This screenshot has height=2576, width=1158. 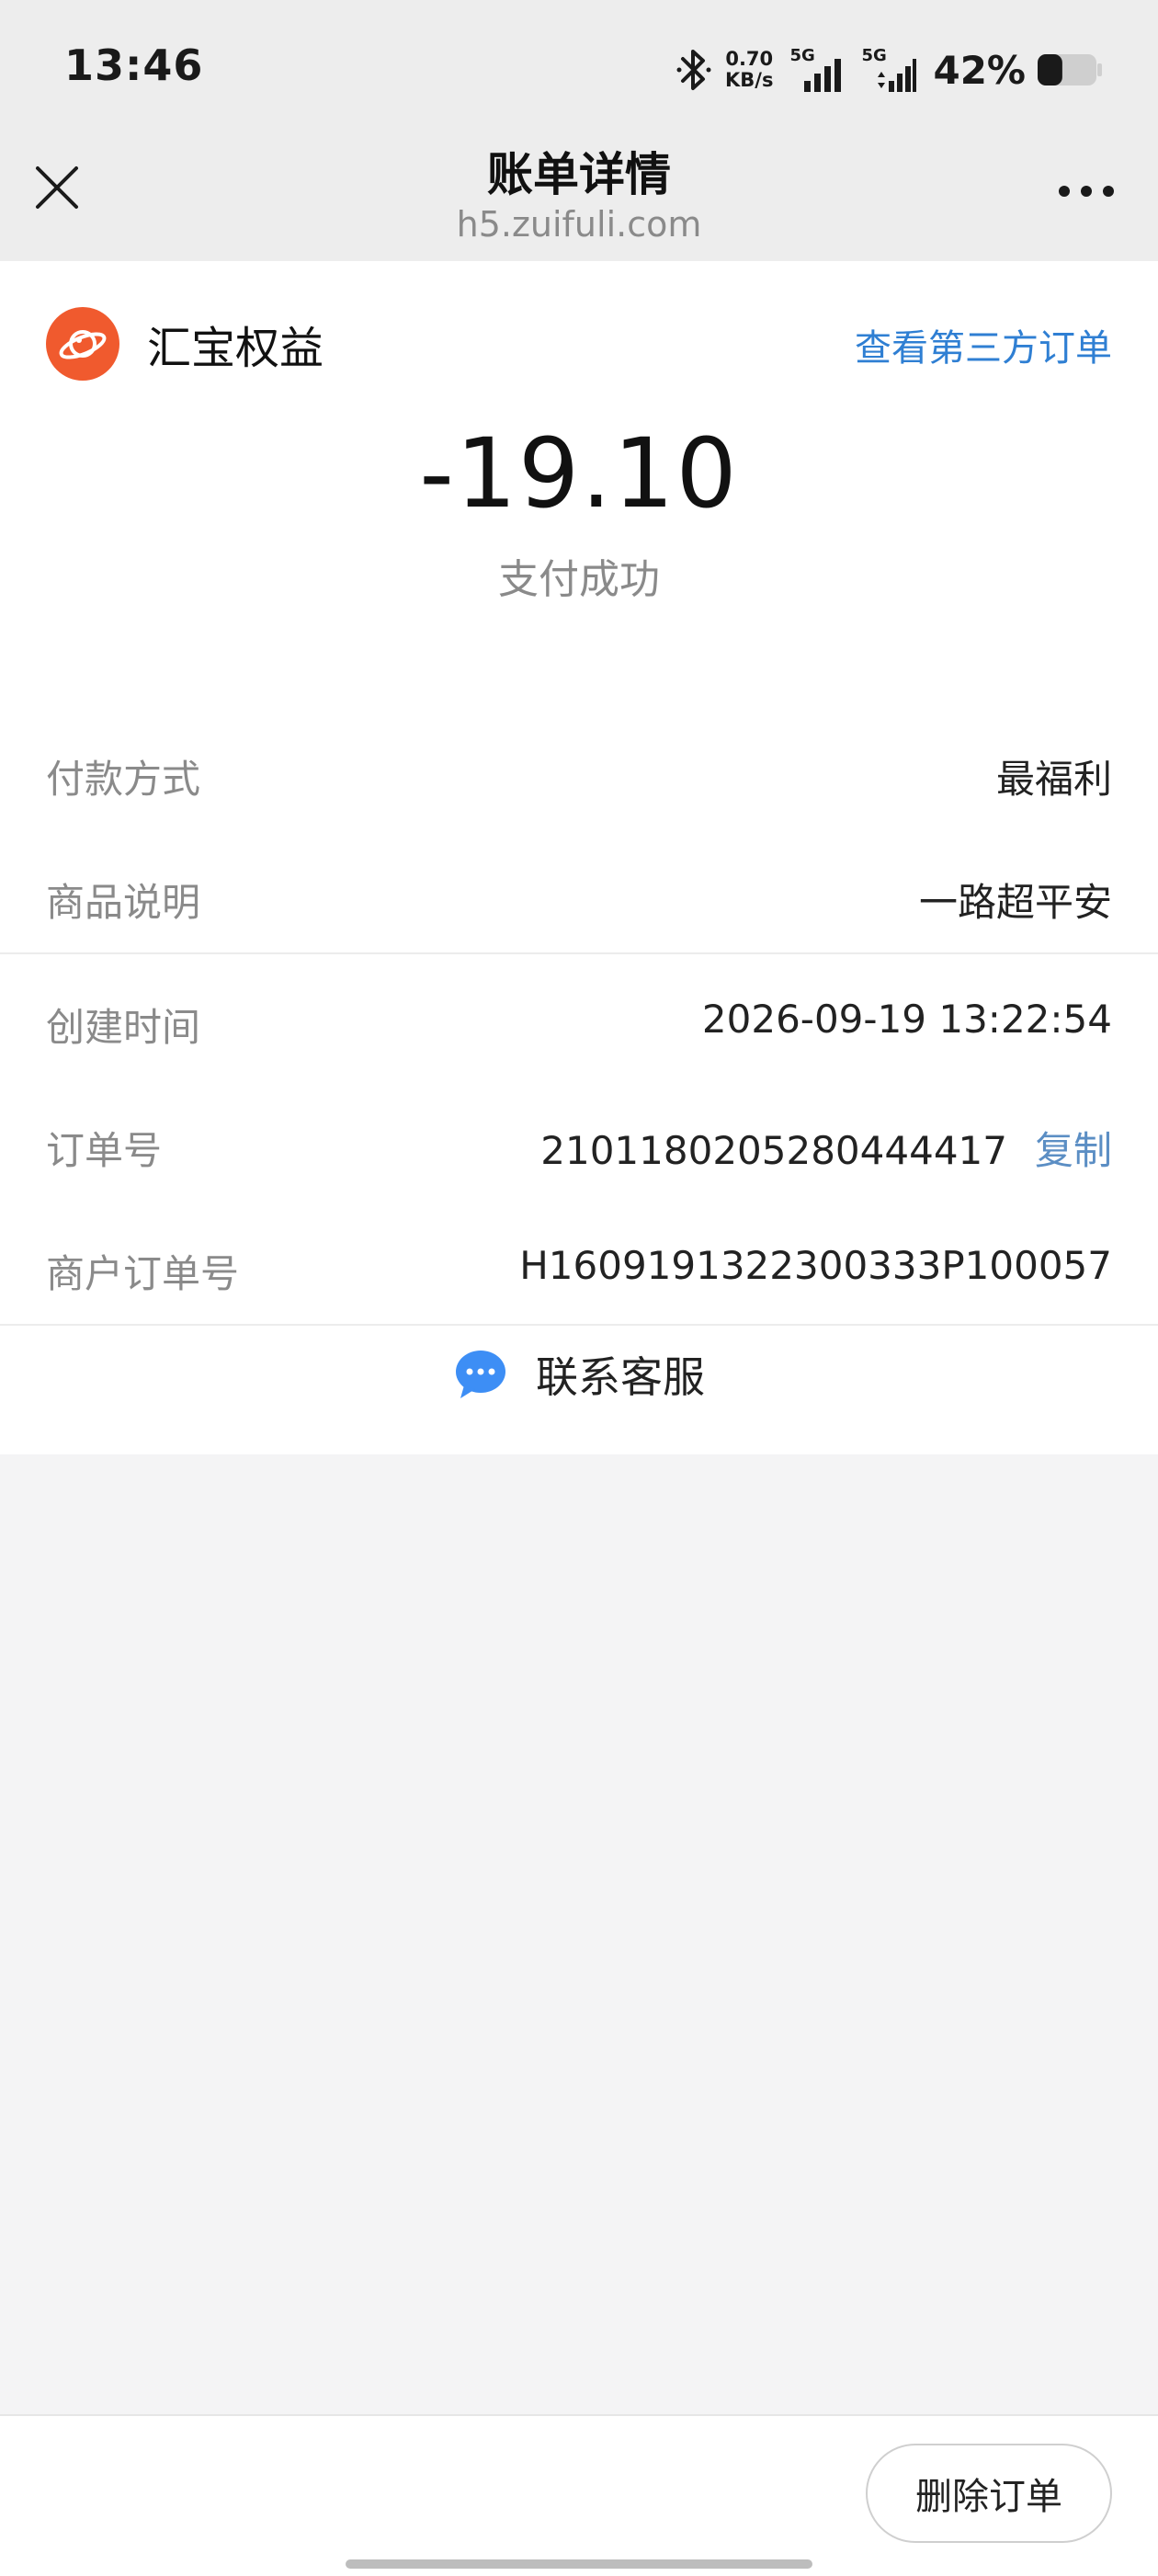 What do you see at coordinates (980, 70) in the screenshot?
I see `battery-percent: 42%` at bounding box center [980, 70].